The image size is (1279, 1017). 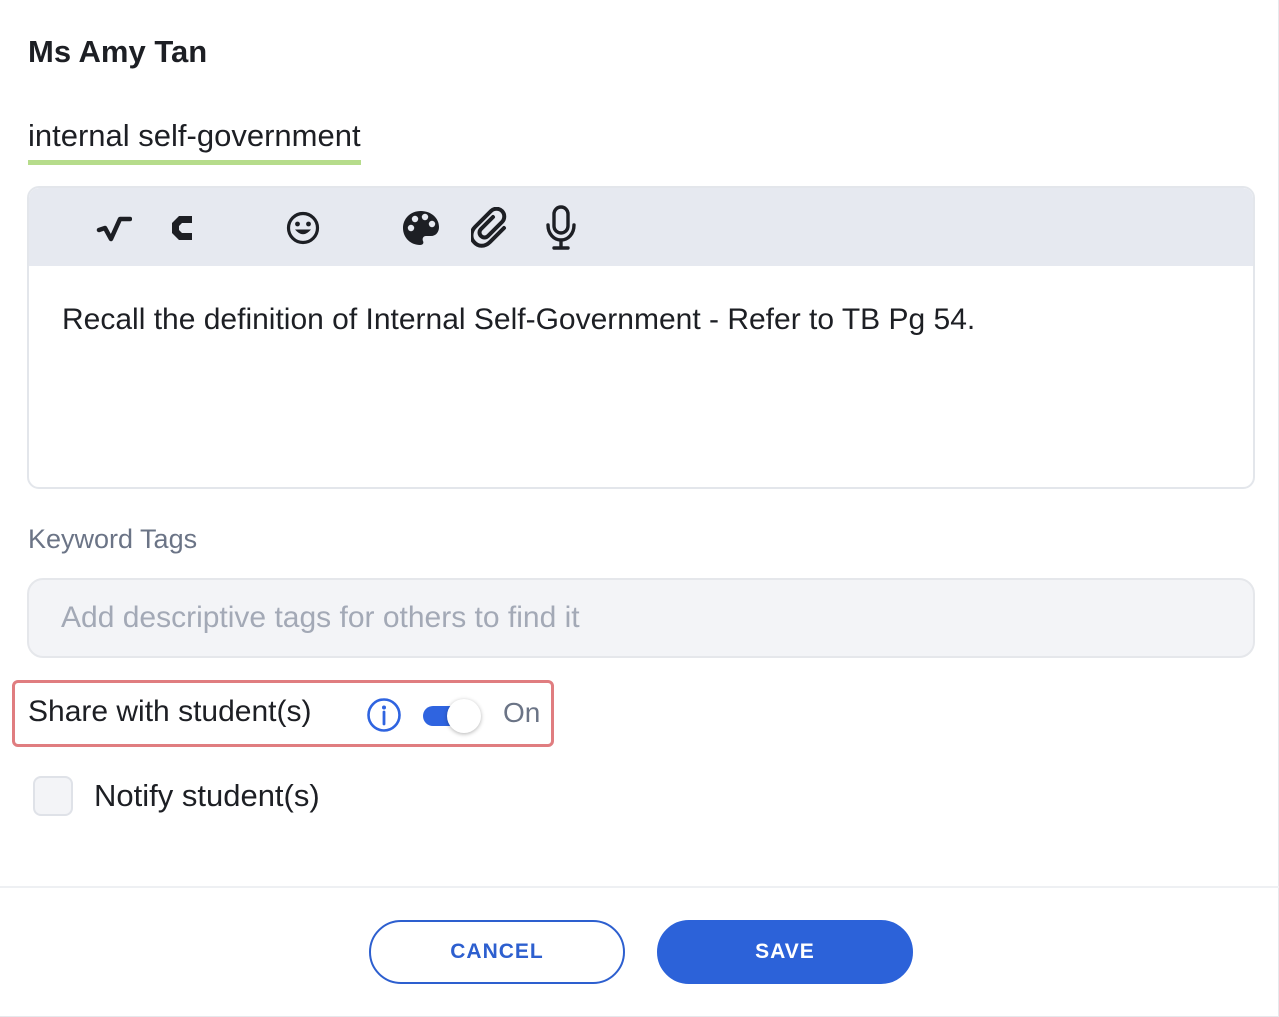 I want to click on sqrt-icon, so click(x=114, y=228).